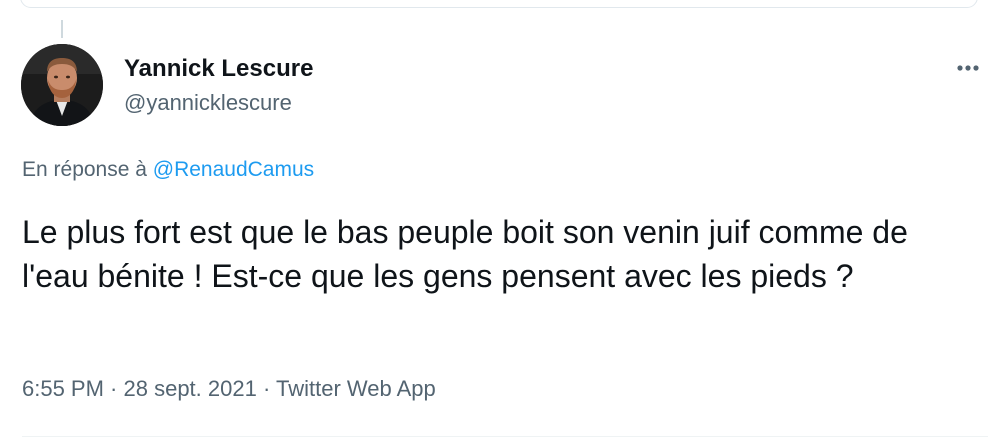  Describe the element at coordinates (218, 69) in the screenshot. I see `author-display-name: Yannick Lescure` at that location.